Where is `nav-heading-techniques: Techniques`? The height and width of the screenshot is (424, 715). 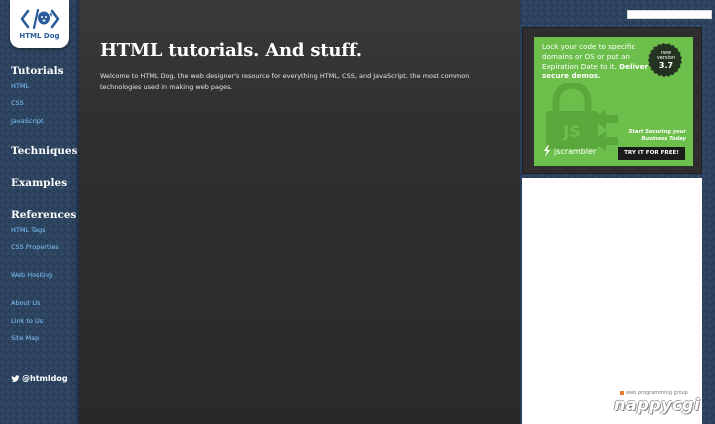
nav-heading-techniques: Techniques is located at coordinates (44, 151).